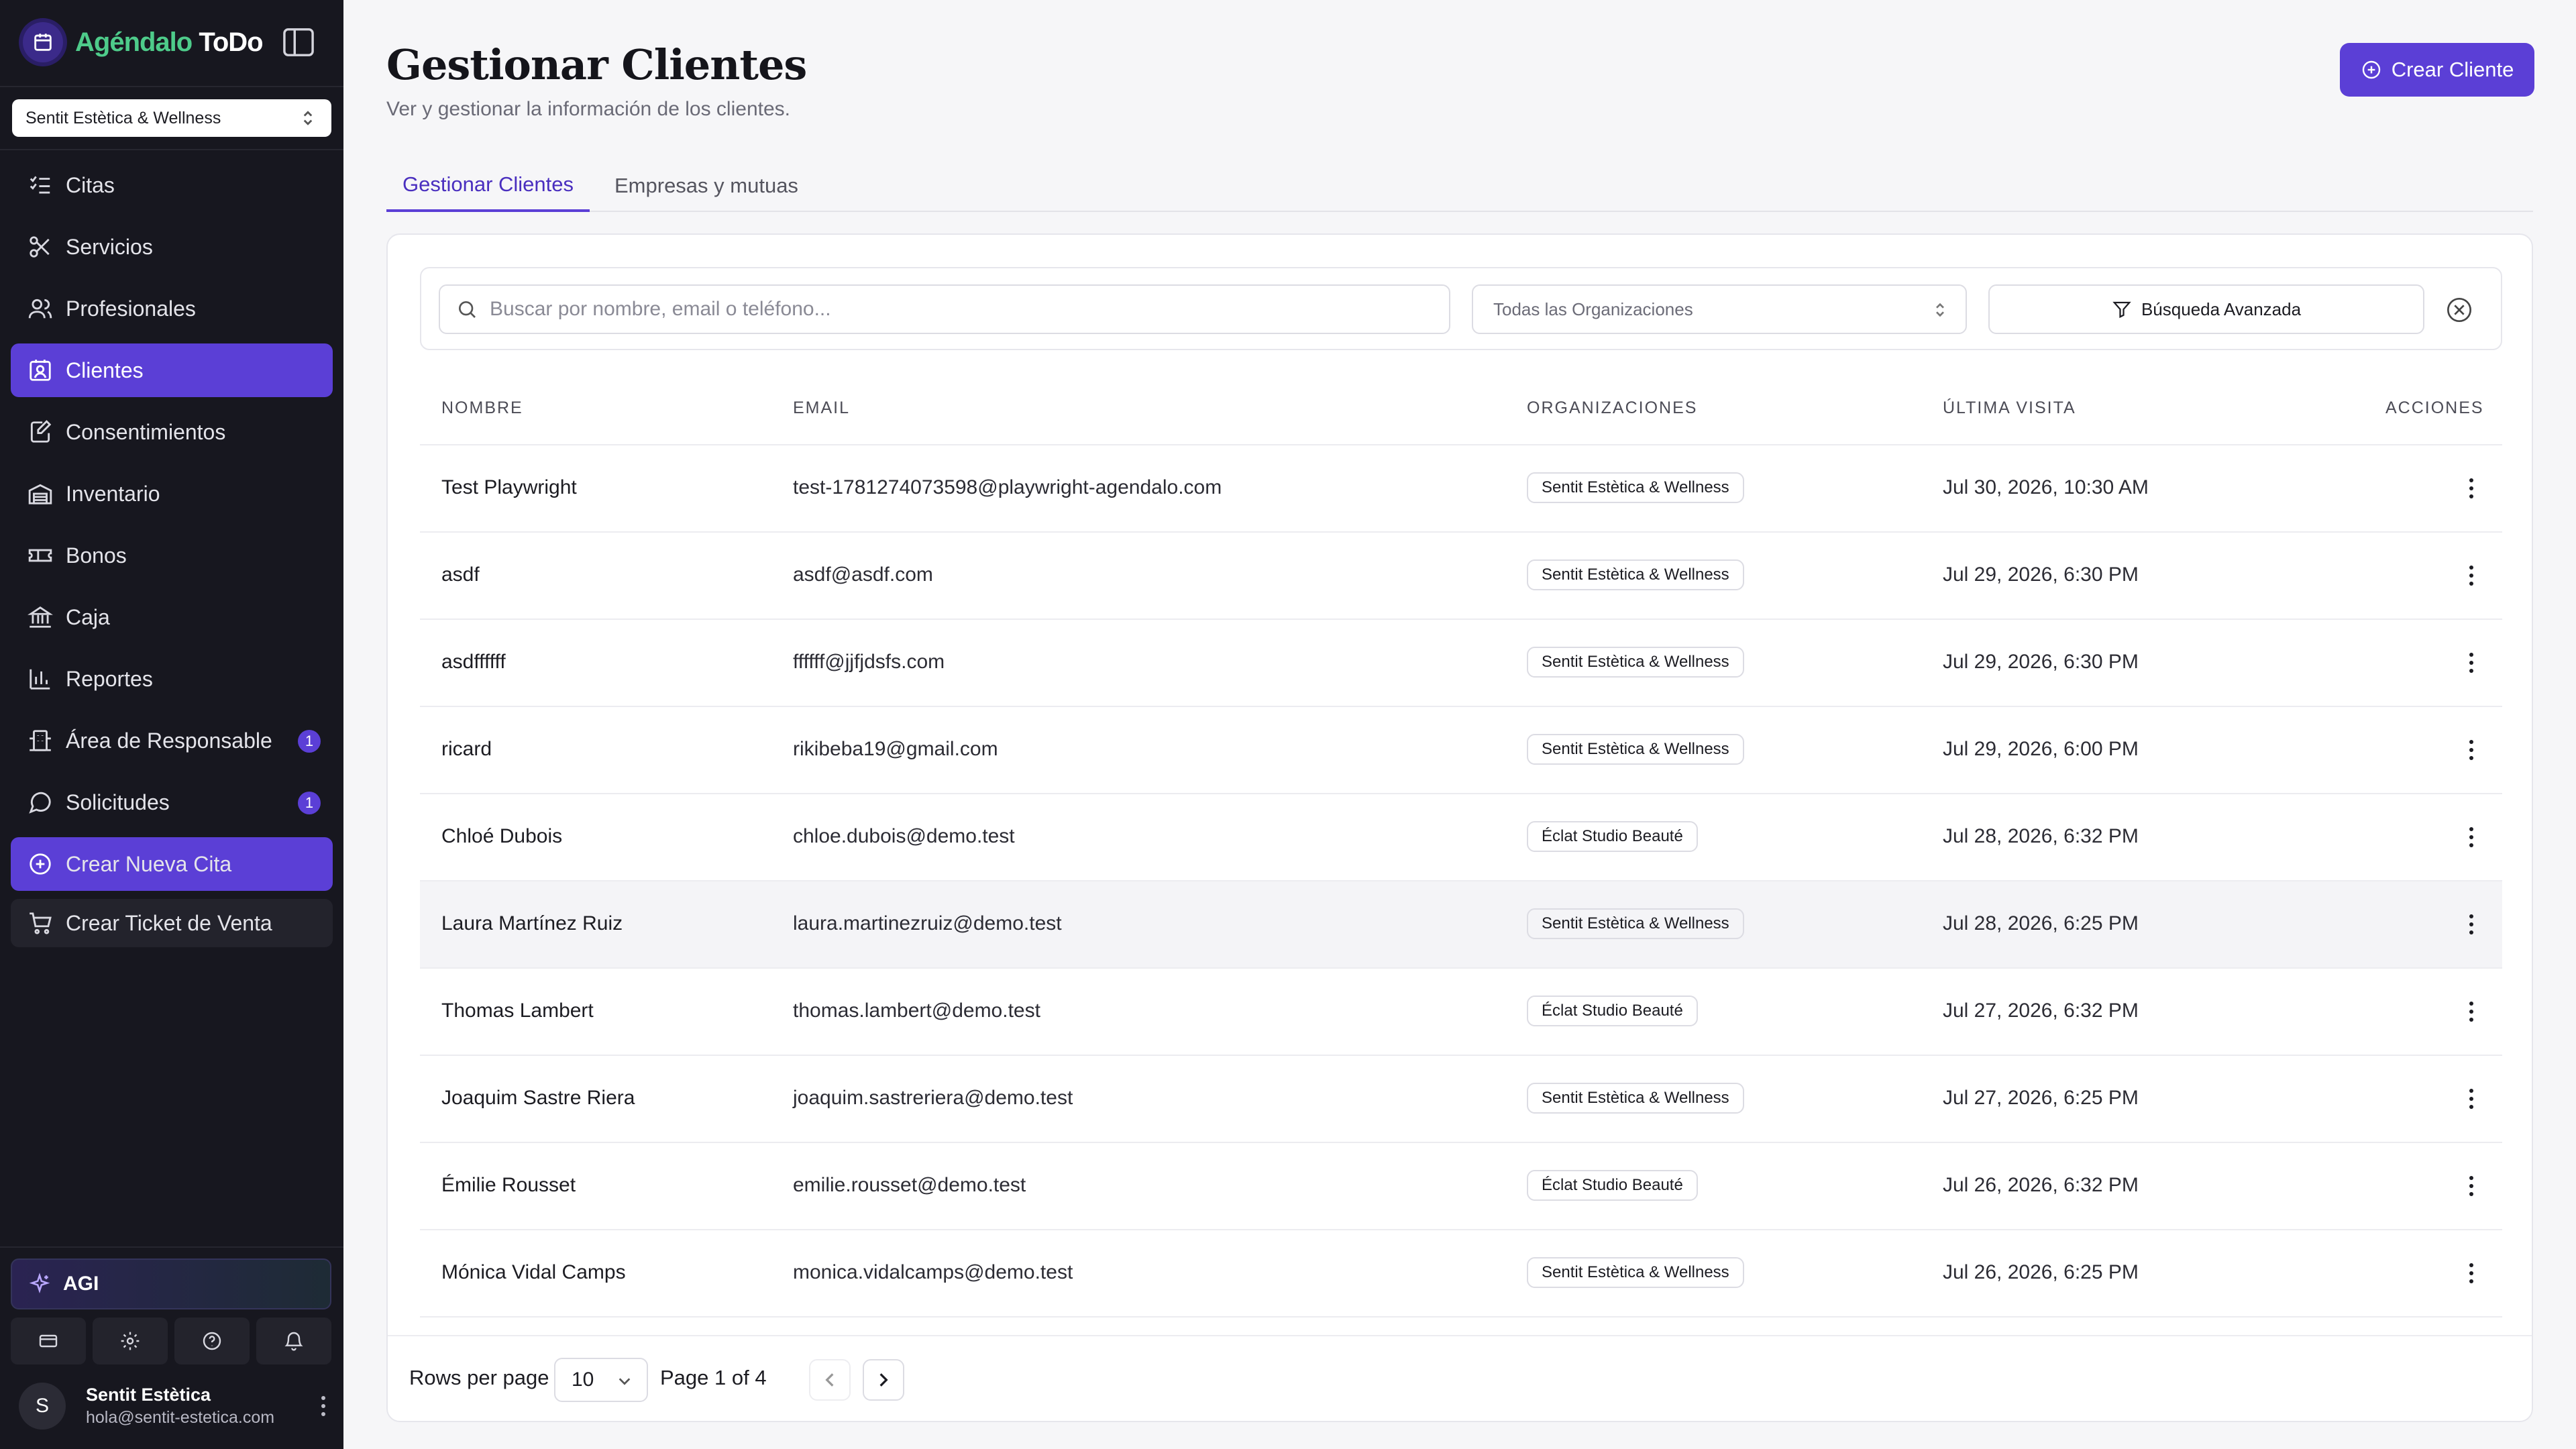 The width and height of the screenshot is (2576, 1449). Describe the element at coordinates (48, 1341) in the screenshot. I see `billing-button` at that location.